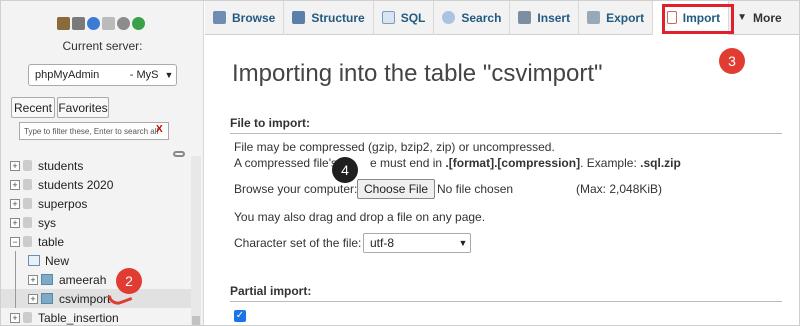 This screenshot has height=326, width=800. Describe the element at coordinates (101, 23) in the screenshot. I see `sidebar-toolbar` at that location.